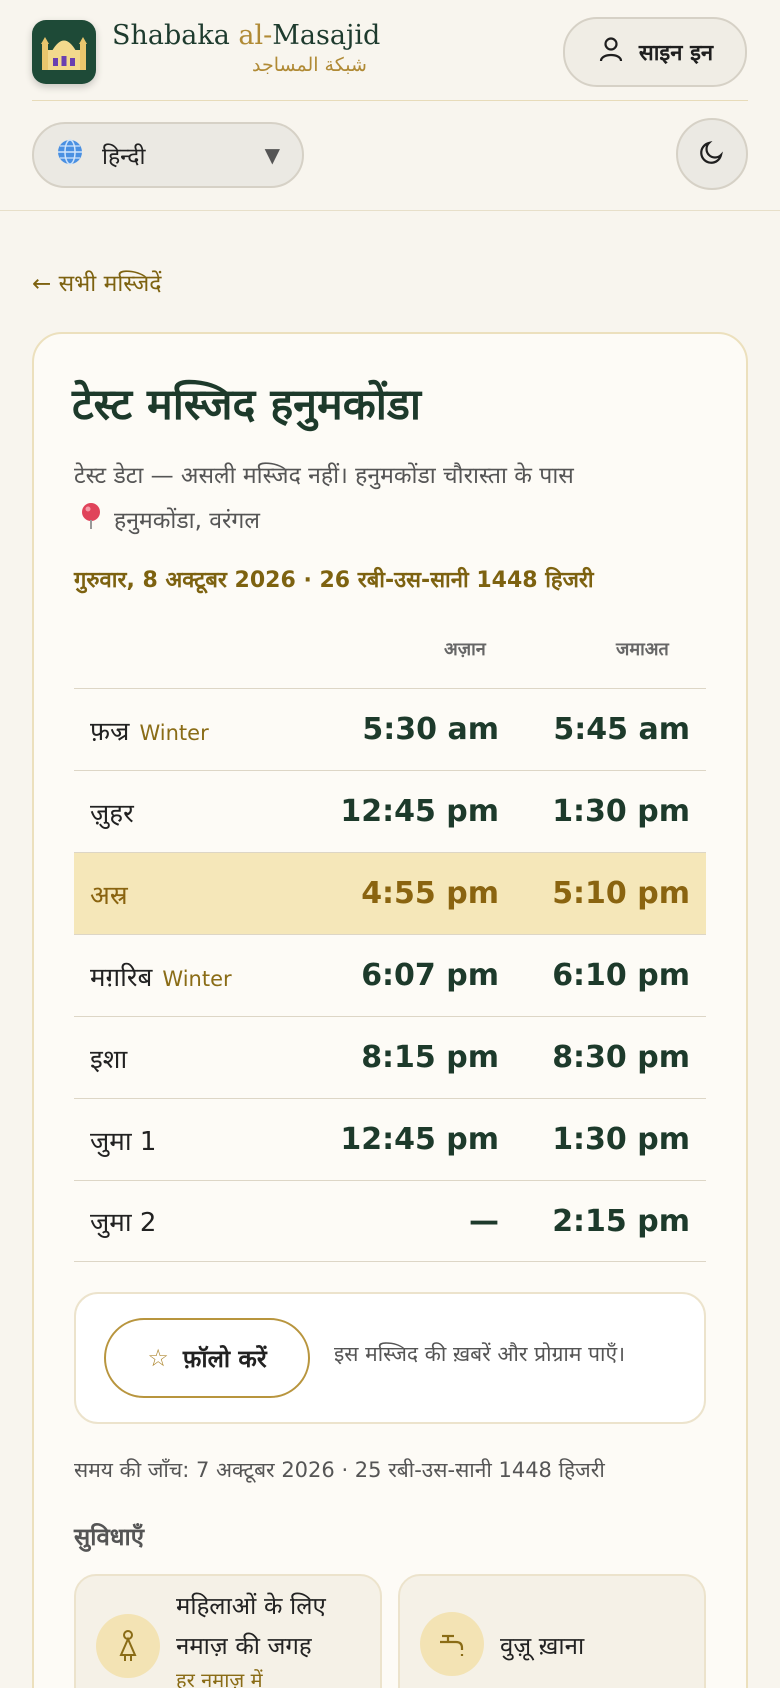  What do you see at coordinates (64, 52) in the screenshot?
I see `mosque-logo-icon` at bounding box center [64, 52].